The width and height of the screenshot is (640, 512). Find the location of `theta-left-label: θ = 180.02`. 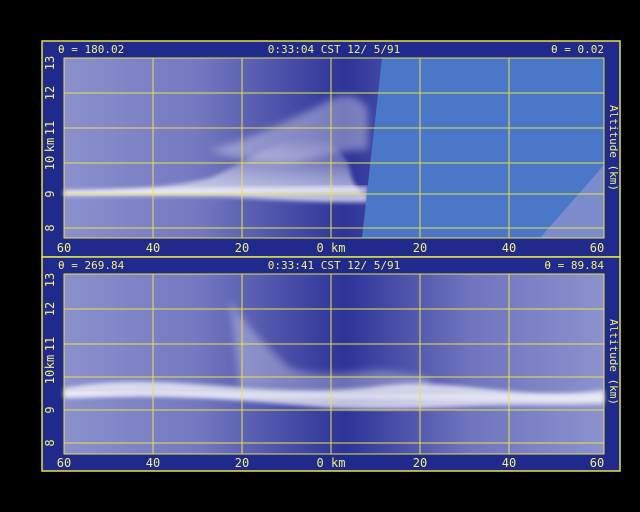

theta-left-label: θ = 180.02 is located at coordinates (91, 49).